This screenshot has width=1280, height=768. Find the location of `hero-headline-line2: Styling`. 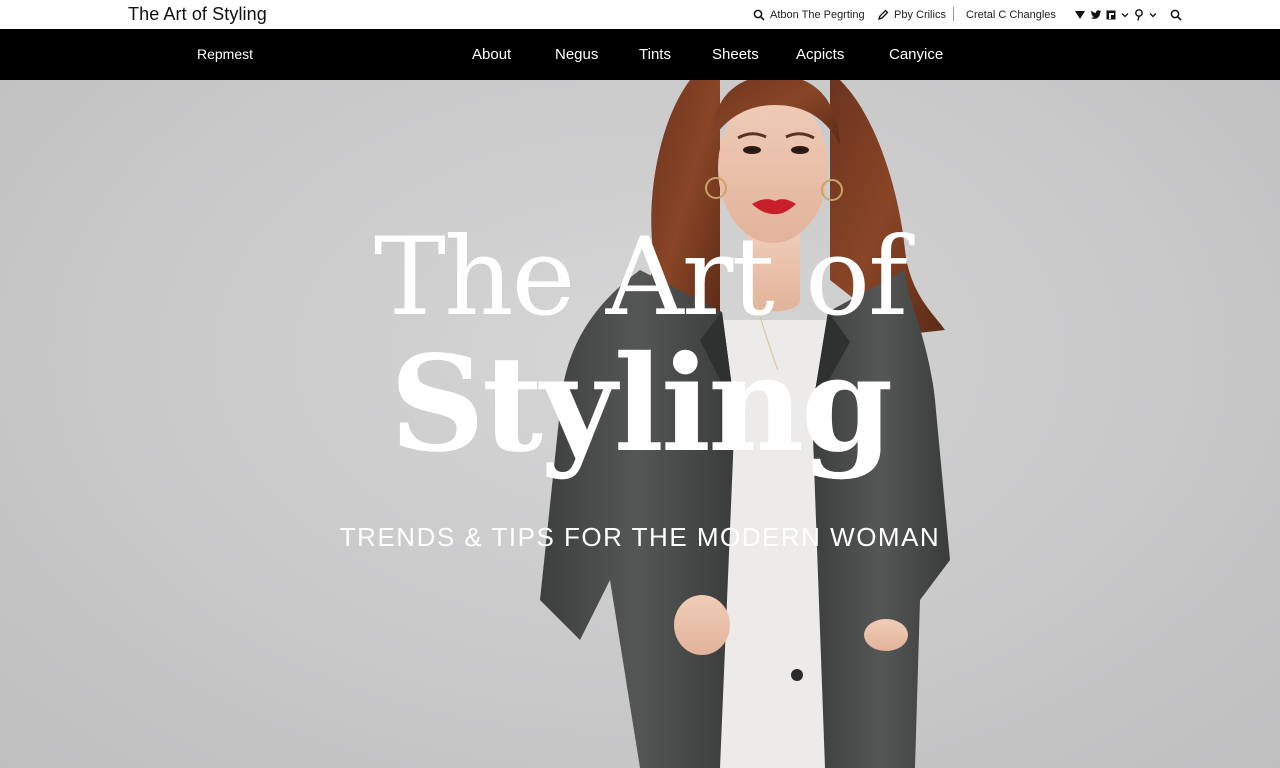

hero-headline-line2: Styling is located at coordinates (641, 404).